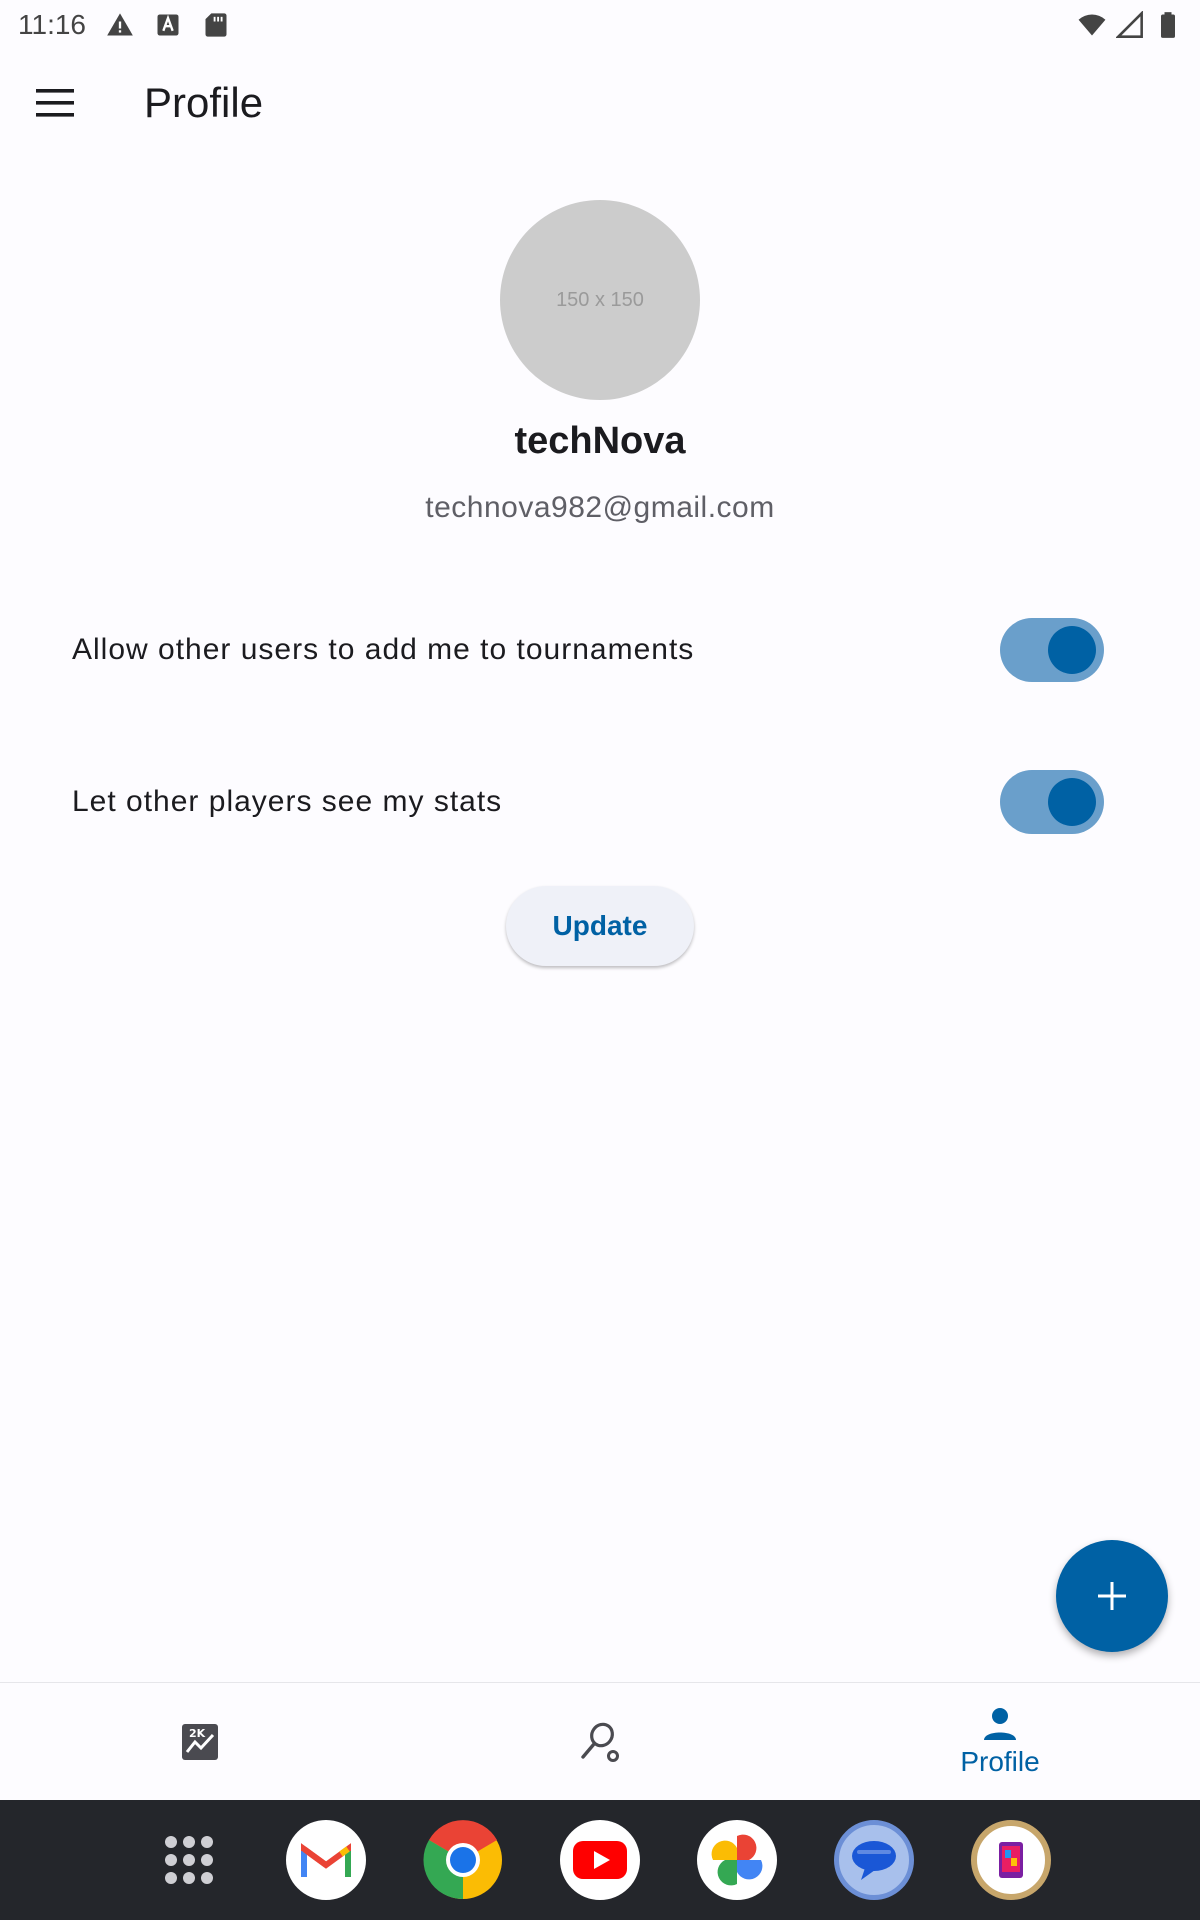  Describe the element at coordinates (1000, 1741) in the screenshot. I see `nav-item-profile: Profile` at that location.